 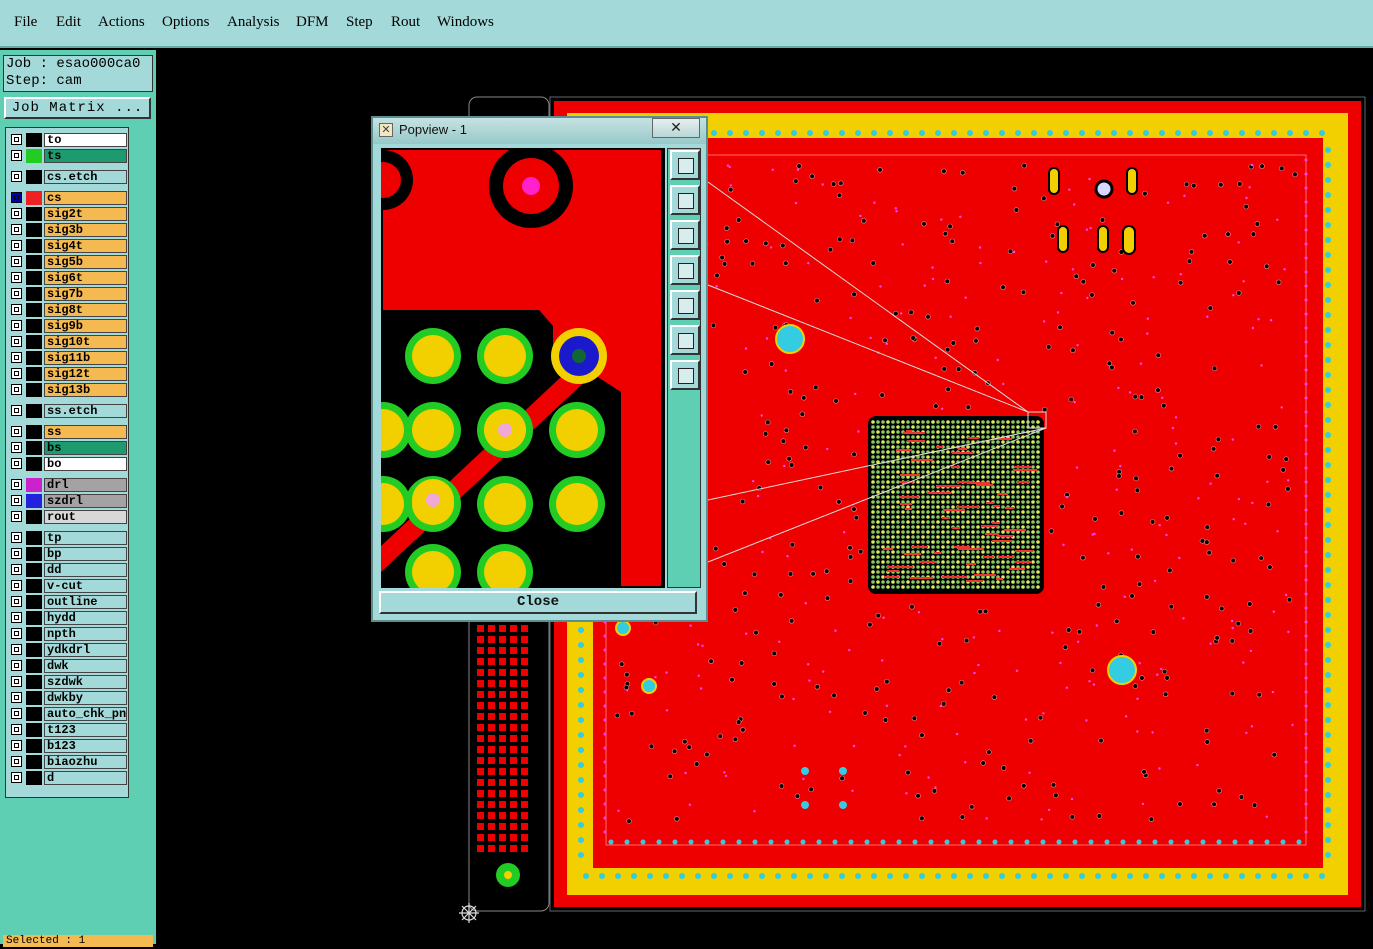 I want to click on layer-row-cs.etch: cs.etch, so click(x=68, y=177).